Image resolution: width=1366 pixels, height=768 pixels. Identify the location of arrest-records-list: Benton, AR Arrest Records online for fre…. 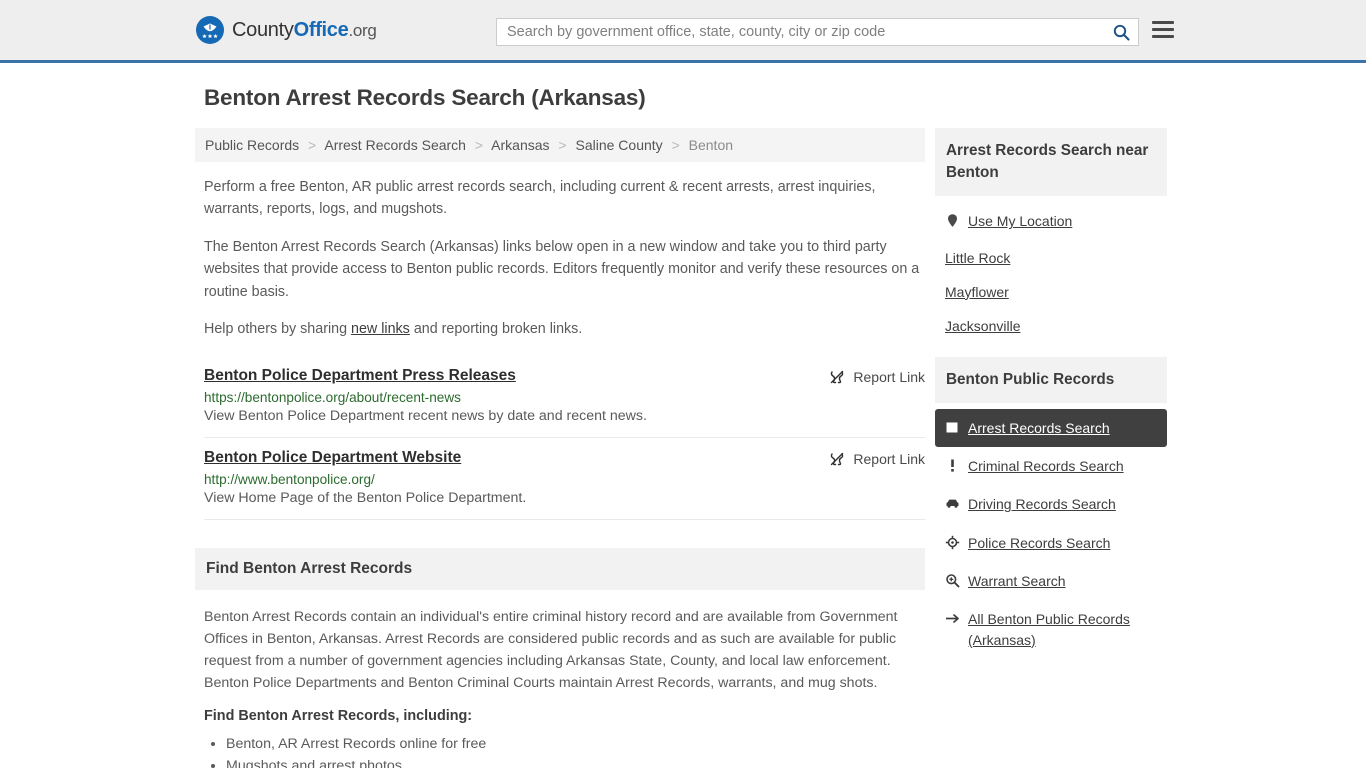
(564, 751).